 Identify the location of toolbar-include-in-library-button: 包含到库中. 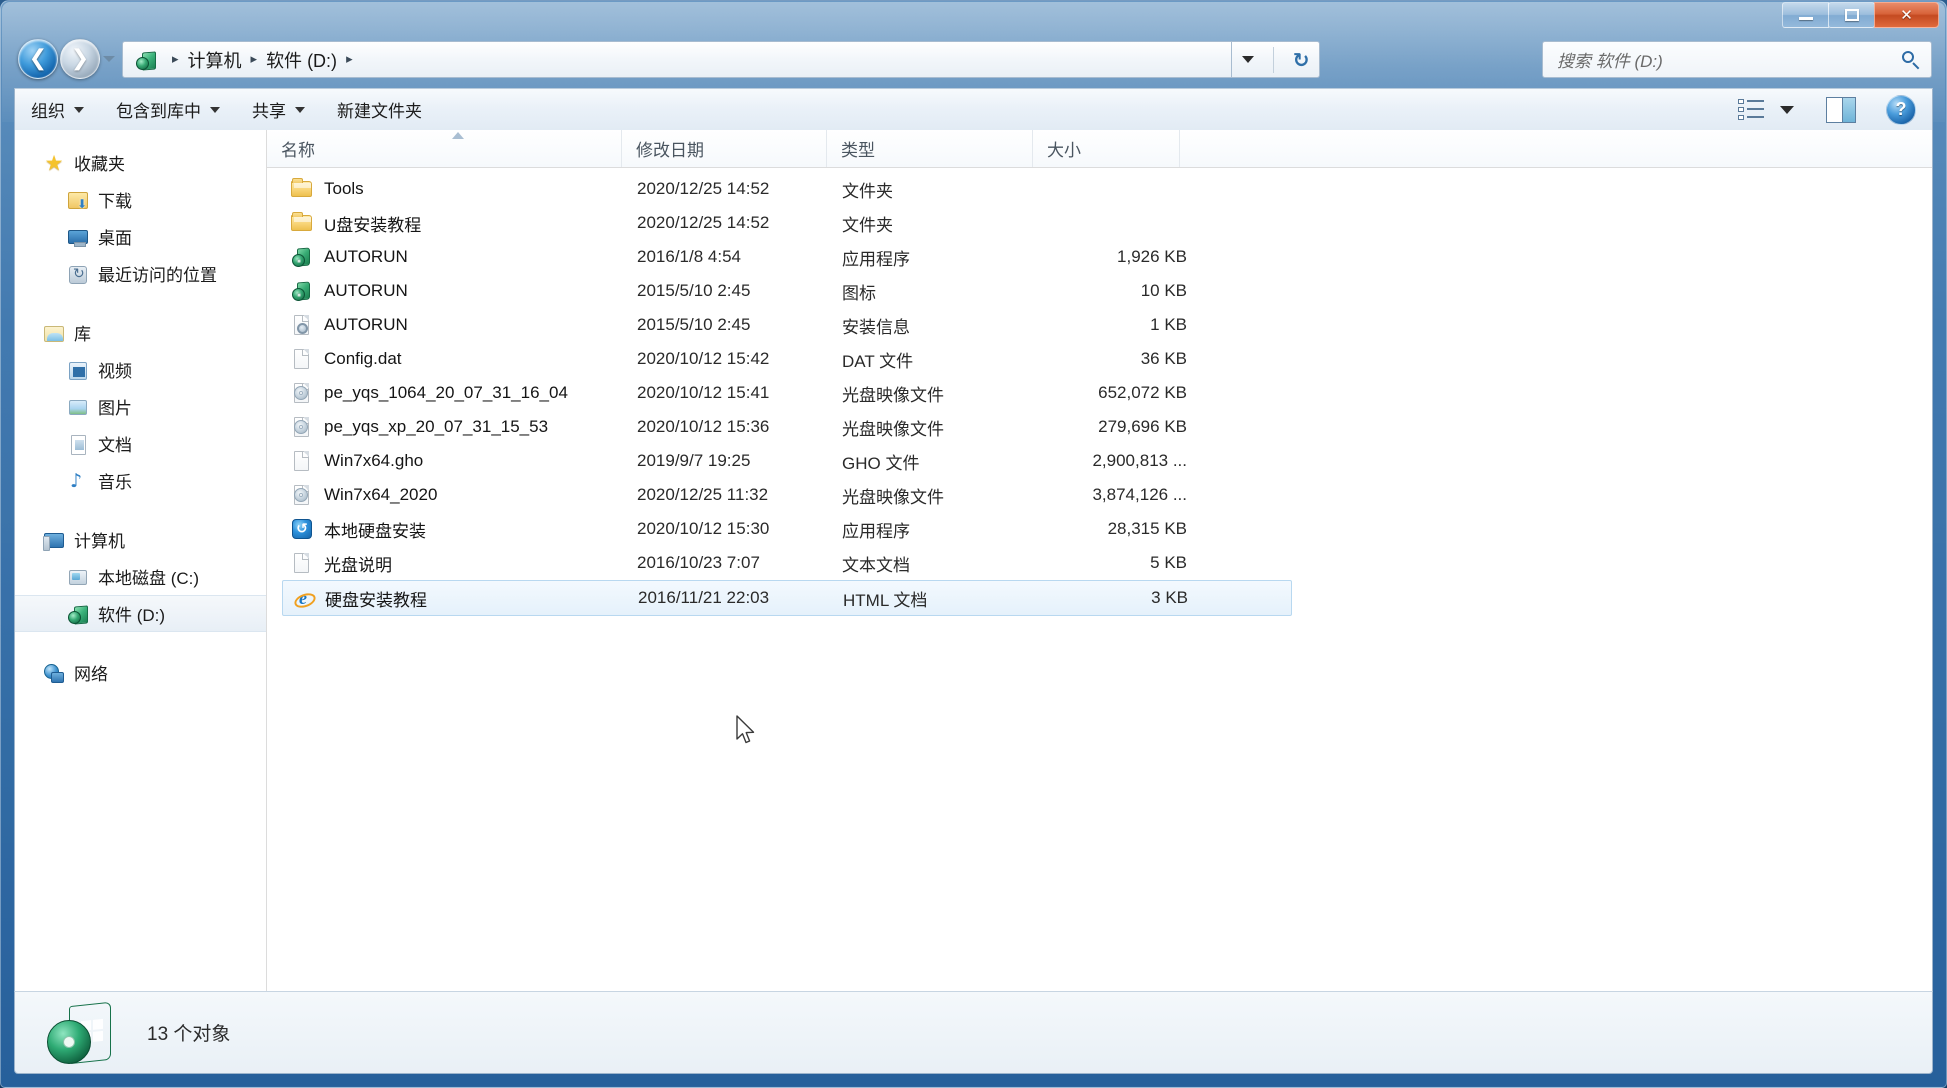
(168, 109).